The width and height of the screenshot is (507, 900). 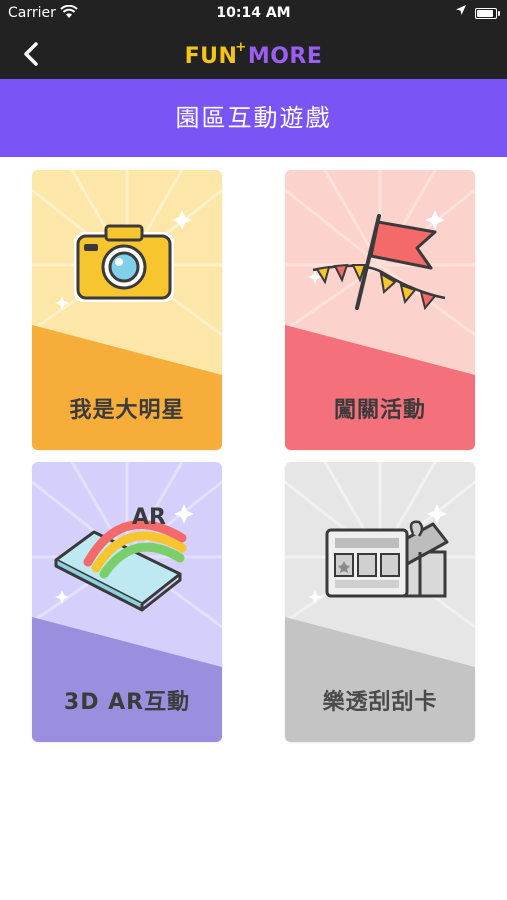 What do you see at coordinates (123, 260) in the screenshot?
I see `camera-icon` at bounding box center [123, 260].